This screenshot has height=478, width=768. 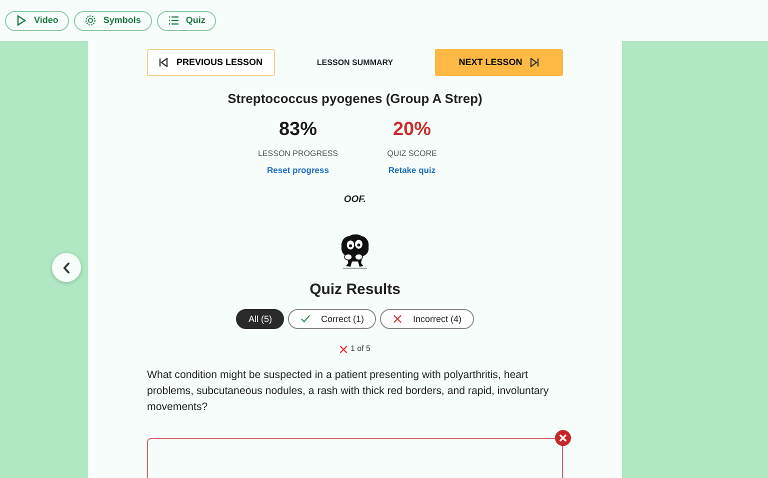 What do you see at coordinates (298, 154) in the screenshot?
I see `stat-label: LESSON PROGRESS` at bounding box center [298, 154].